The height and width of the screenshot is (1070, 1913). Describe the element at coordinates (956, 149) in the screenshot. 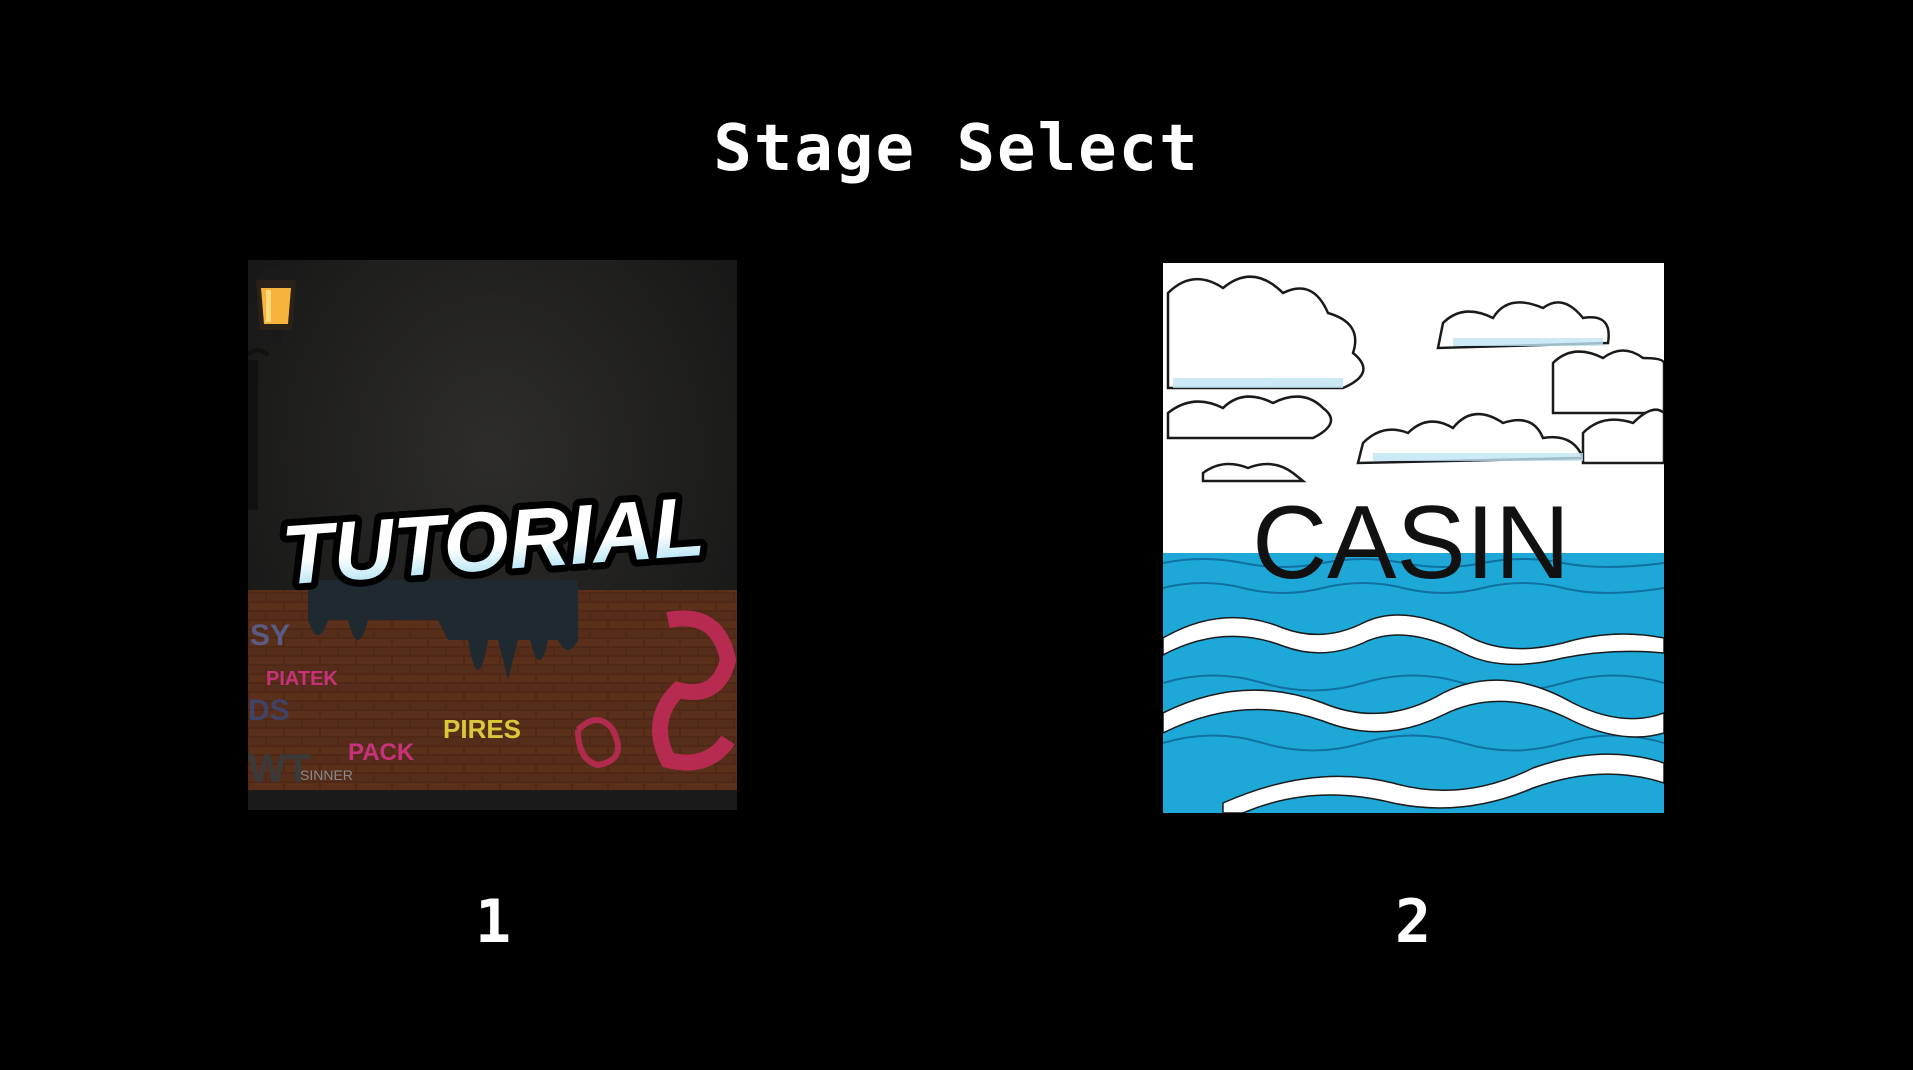

I see `stage-select-title: Stage Select` at that location.